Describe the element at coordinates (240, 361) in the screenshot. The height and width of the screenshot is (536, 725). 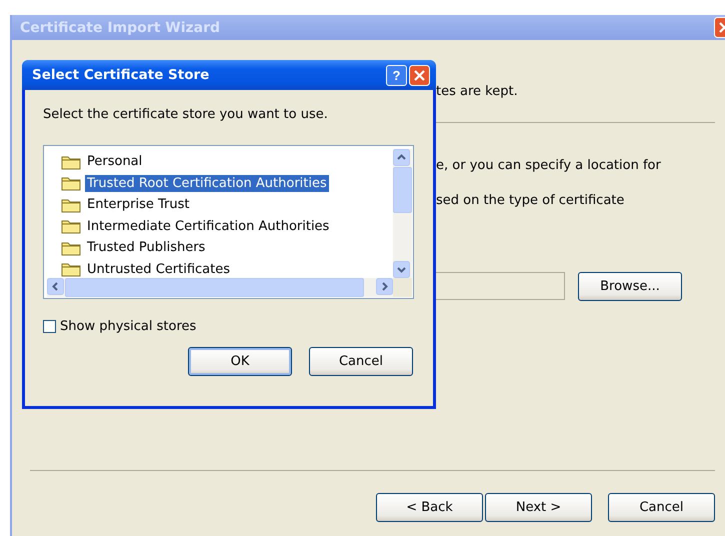
I see `ok-button: OK` at that location.